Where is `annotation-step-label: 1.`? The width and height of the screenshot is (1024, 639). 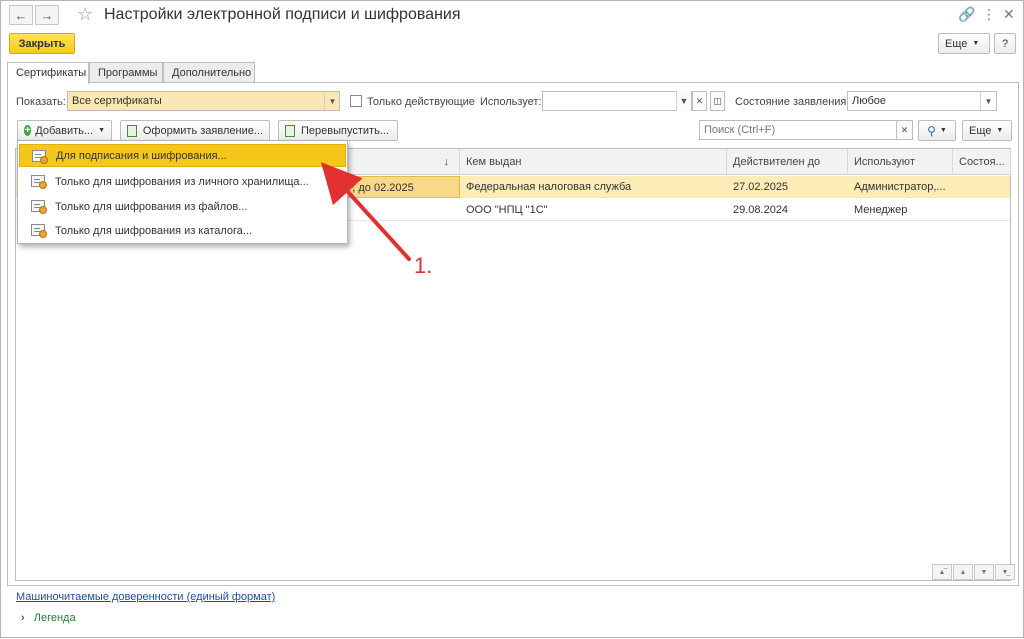 annotation-step-label: 1. is located at coordinates (423, 265).